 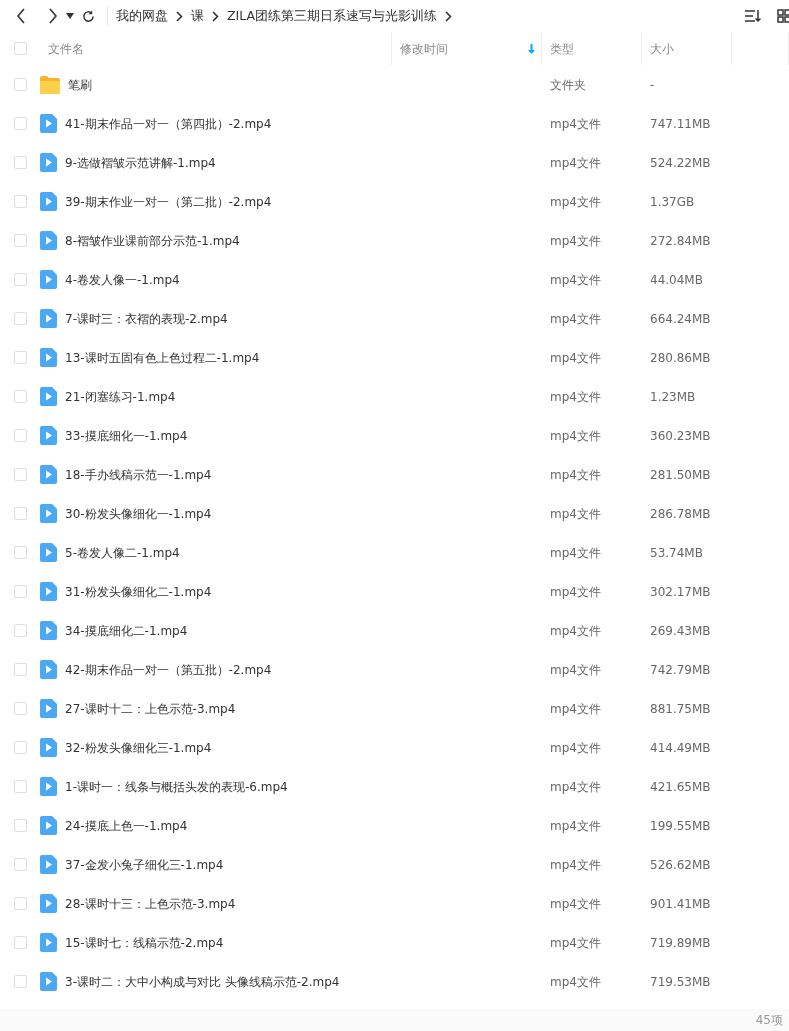 What do you see at coordinates (652, 84) in the screenshot?
I see `file-size: -` at bounding box center [652, 84].